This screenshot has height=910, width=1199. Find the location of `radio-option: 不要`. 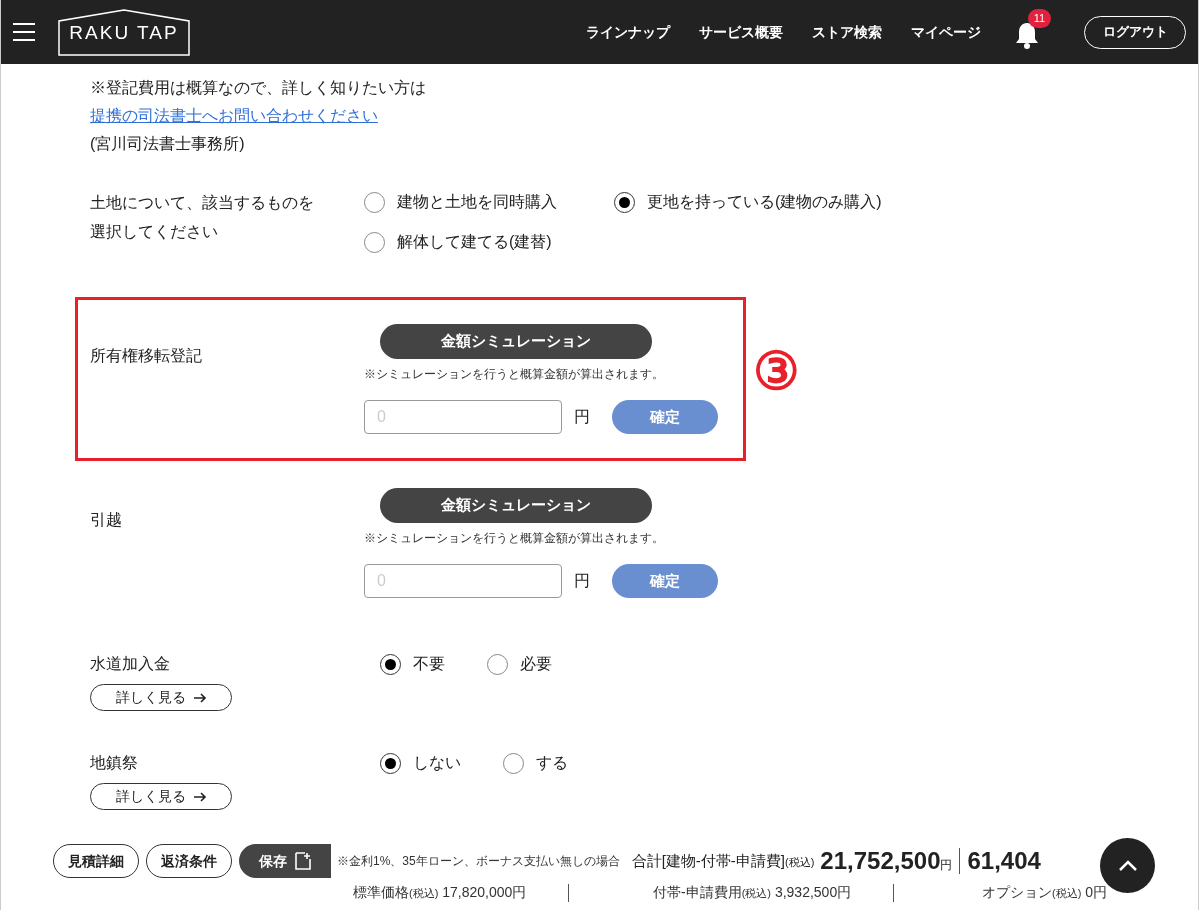

radio-option: 不要 is located at coordinates (412, 664).